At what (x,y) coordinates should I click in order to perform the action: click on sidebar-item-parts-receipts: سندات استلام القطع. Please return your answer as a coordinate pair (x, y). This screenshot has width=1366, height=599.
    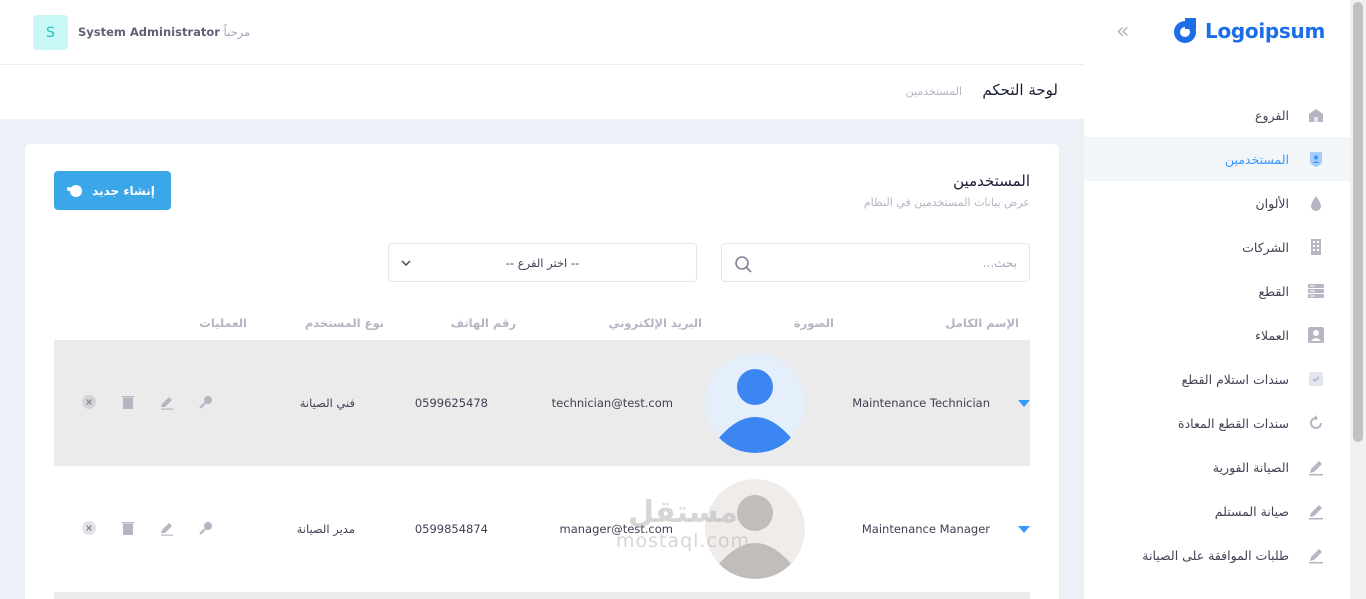
    Looking at the image, I should click on (1217, 379).